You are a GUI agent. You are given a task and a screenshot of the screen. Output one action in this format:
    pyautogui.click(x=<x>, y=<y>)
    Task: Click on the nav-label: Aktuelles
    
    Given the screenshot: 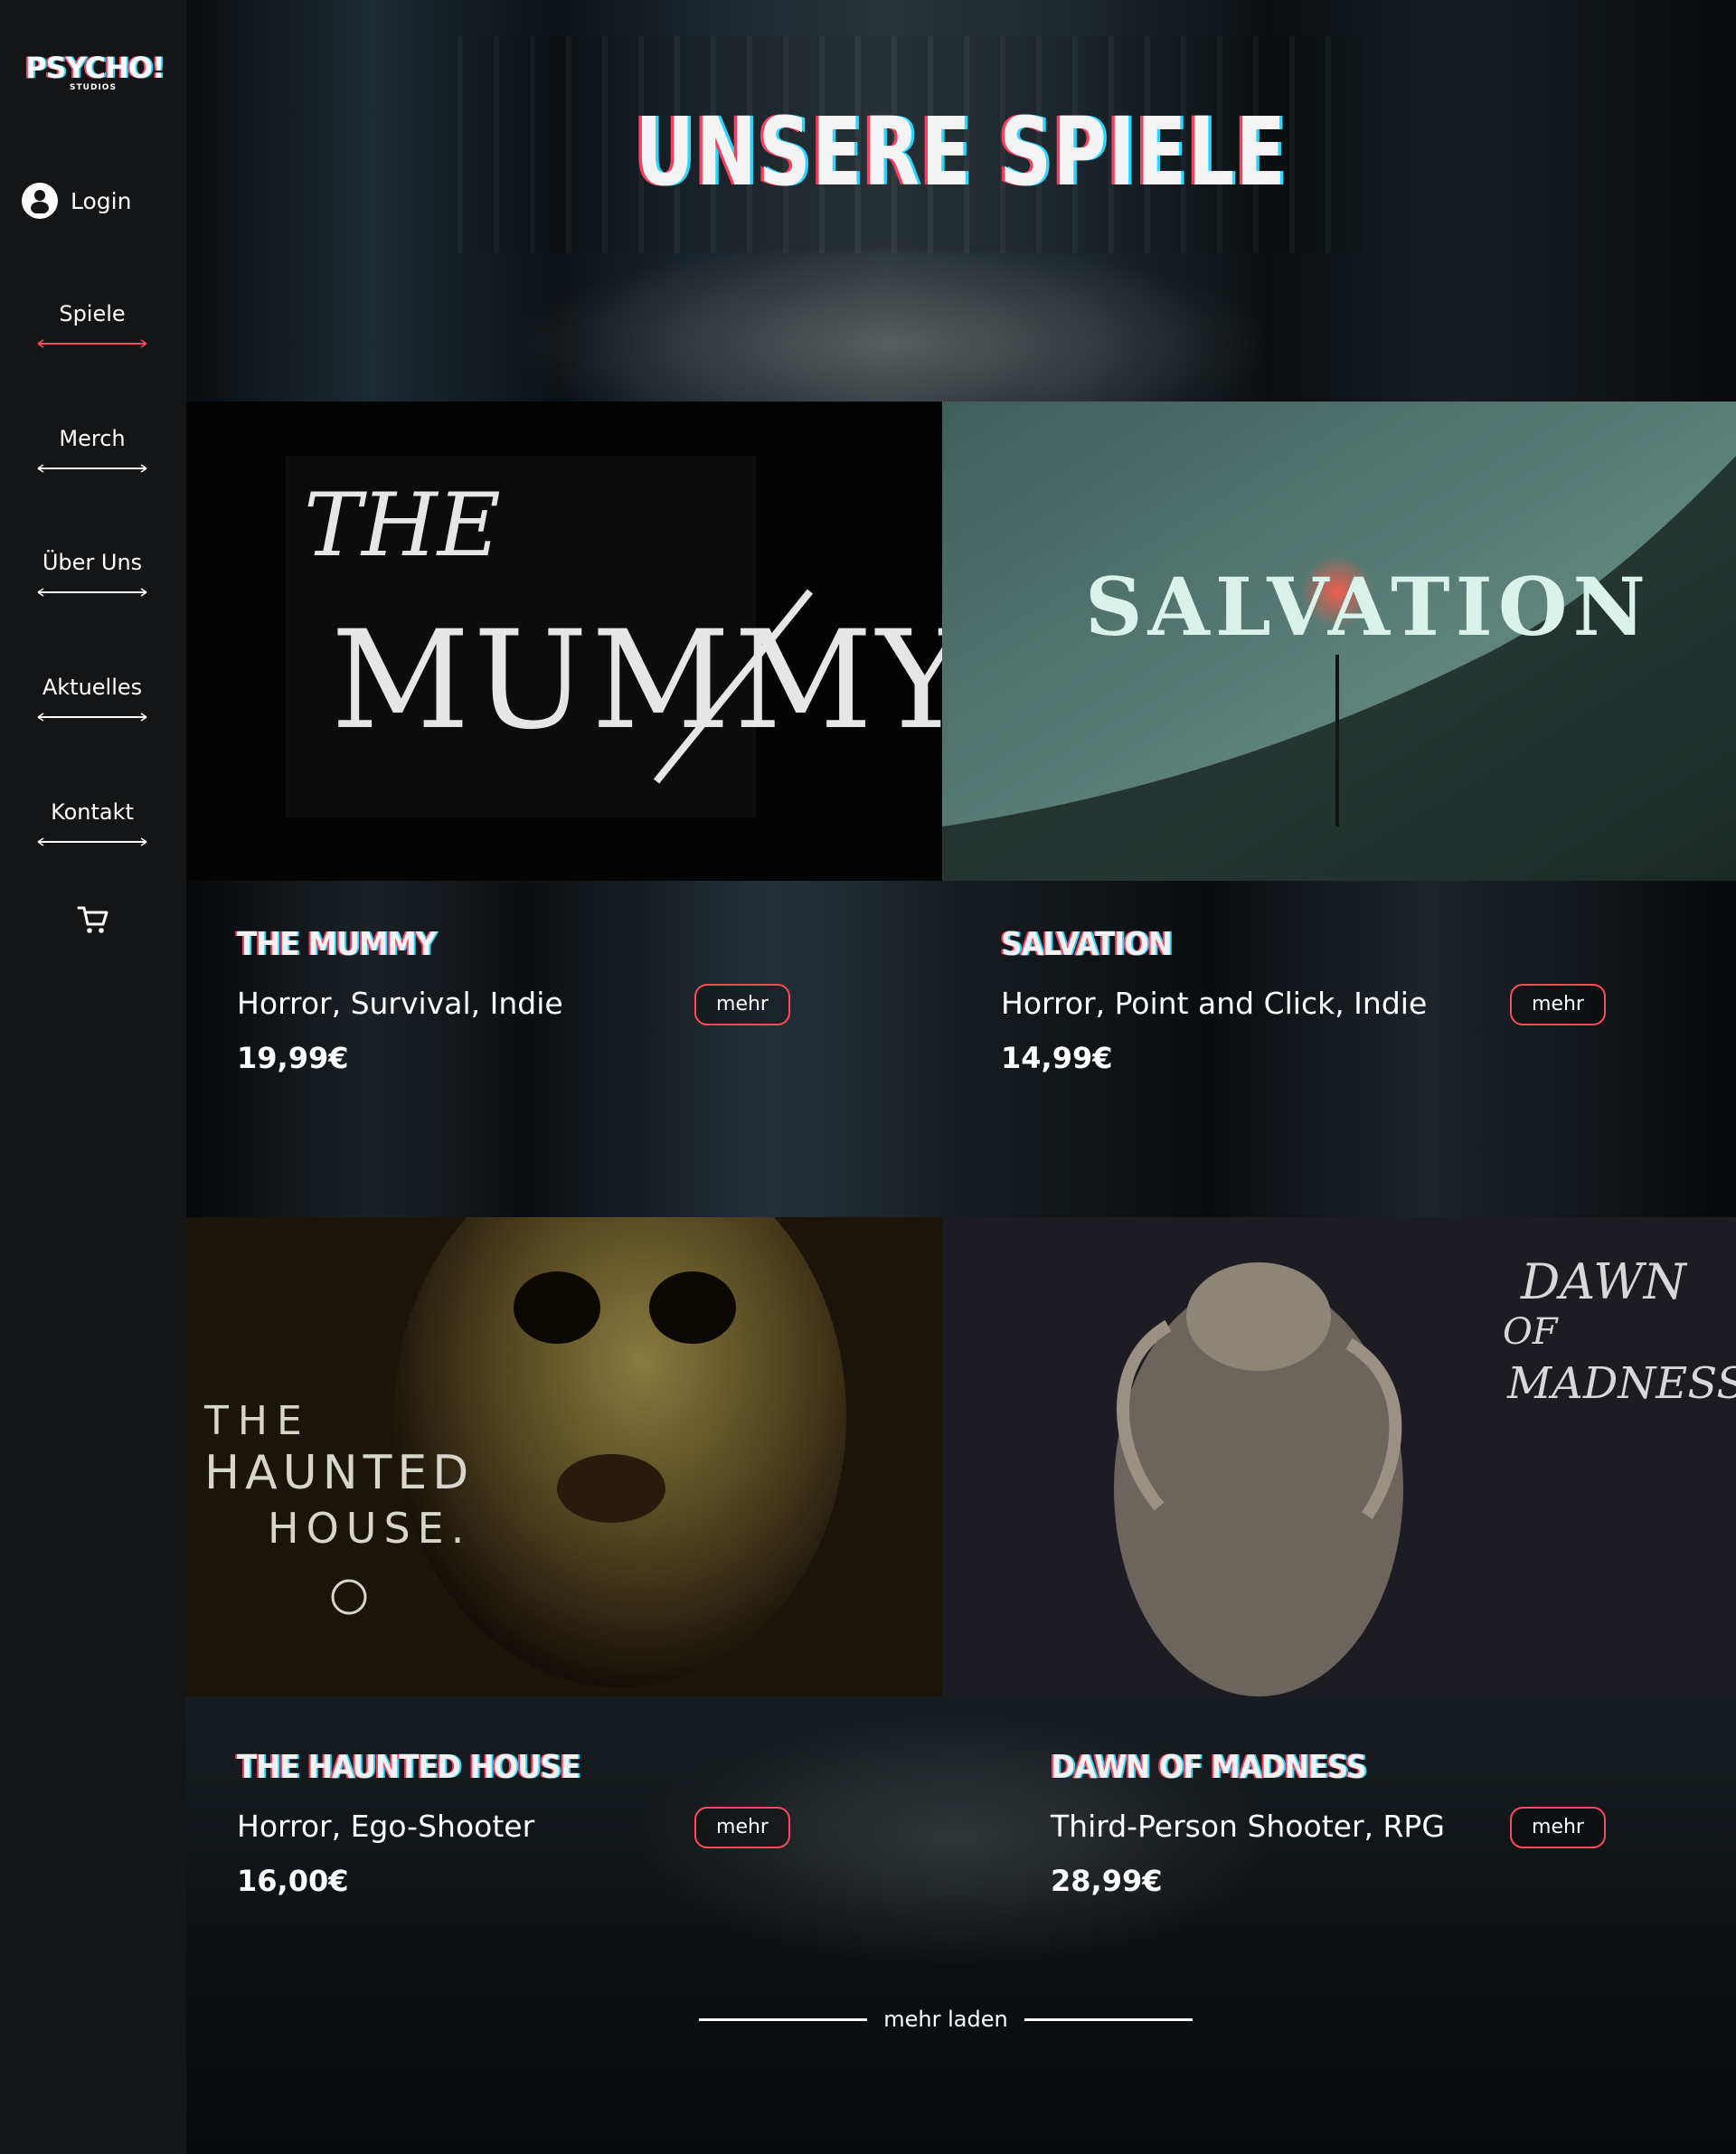 What is the action you would take?
    pyautogui.click(x=92, y=687)
    